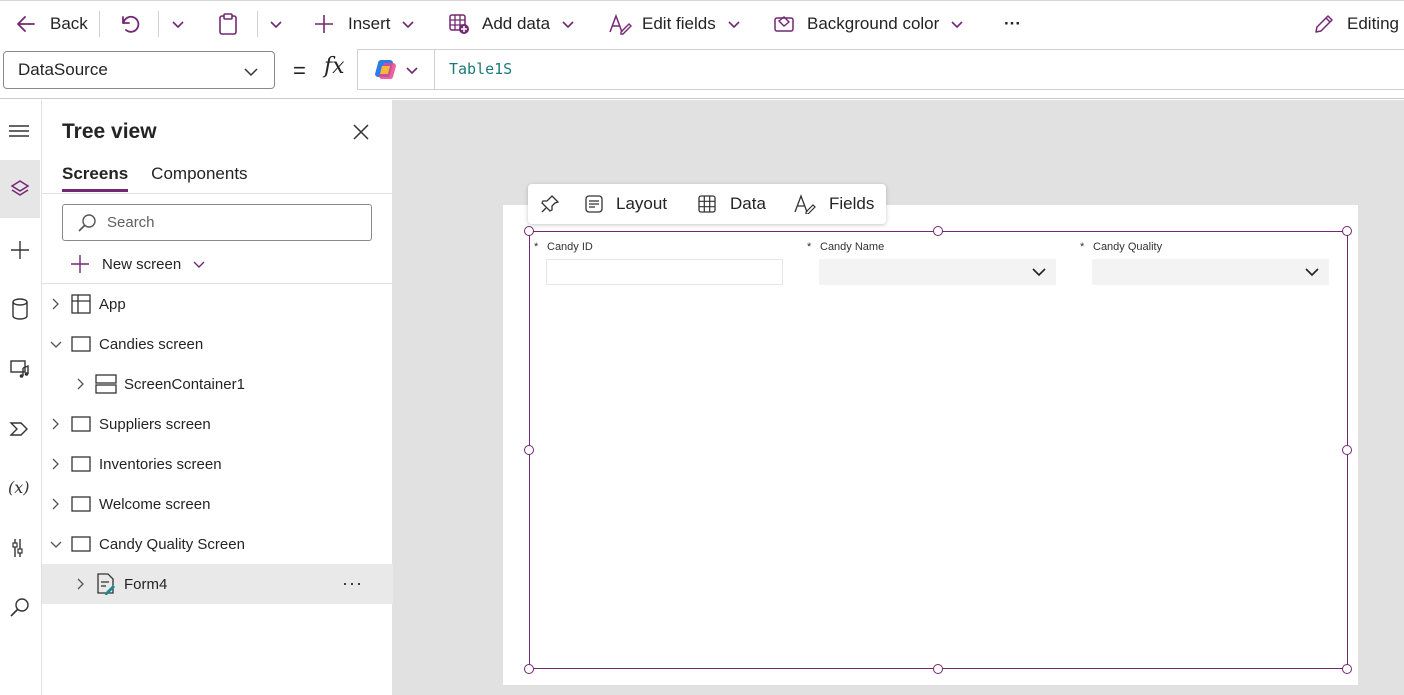 The height and width of the screenshot is (695, 1404). Describe the element at coordinates (1347, 450) in the screenshot. I see `resize-handle-e` at that location.